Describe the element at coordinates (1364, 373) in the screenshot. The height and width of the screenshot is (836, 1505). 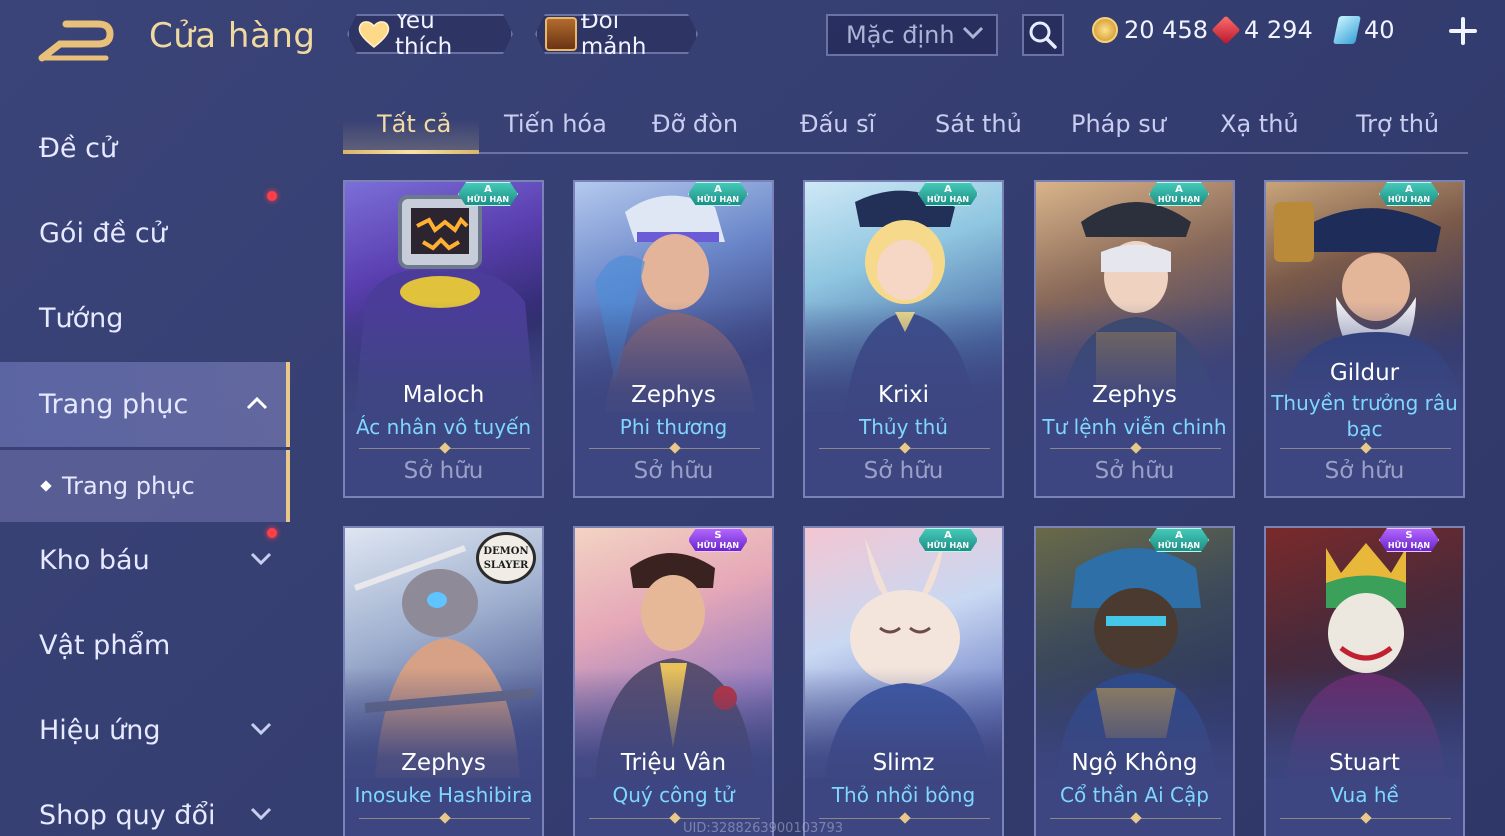
I see `hero-name: Gildur` at that location.